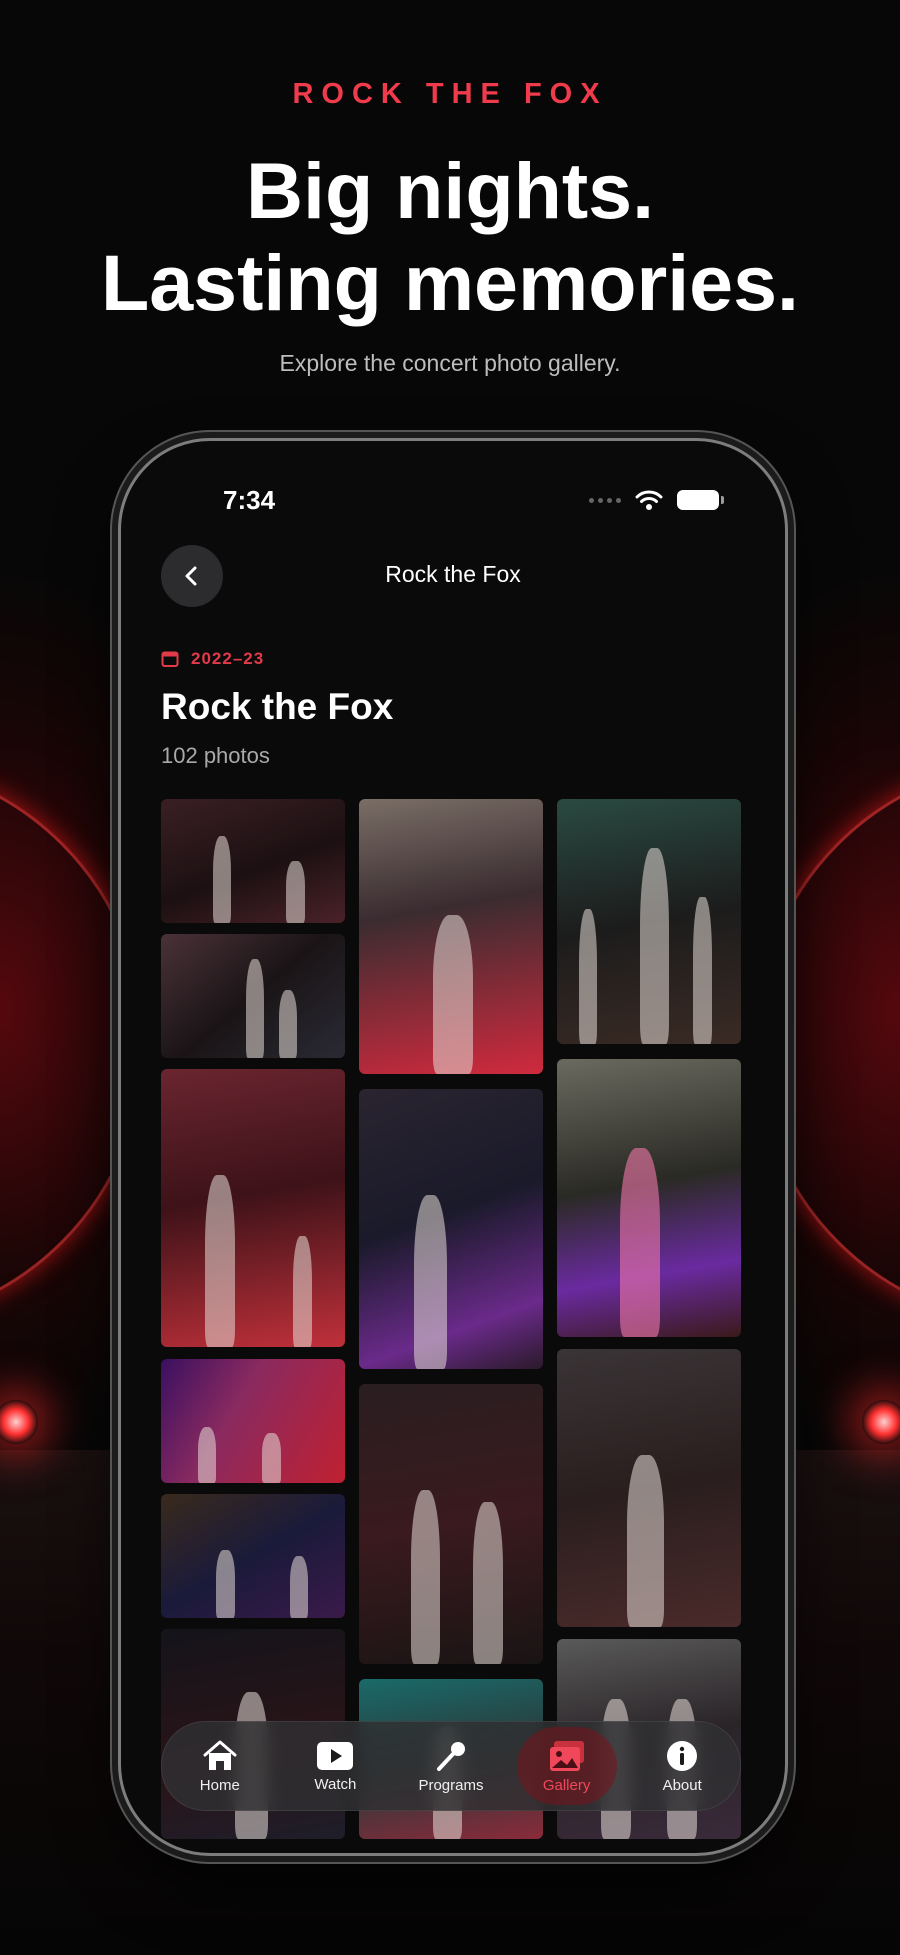  I want to click on subline: Explore the concert photo gallery., so click(450, 363).